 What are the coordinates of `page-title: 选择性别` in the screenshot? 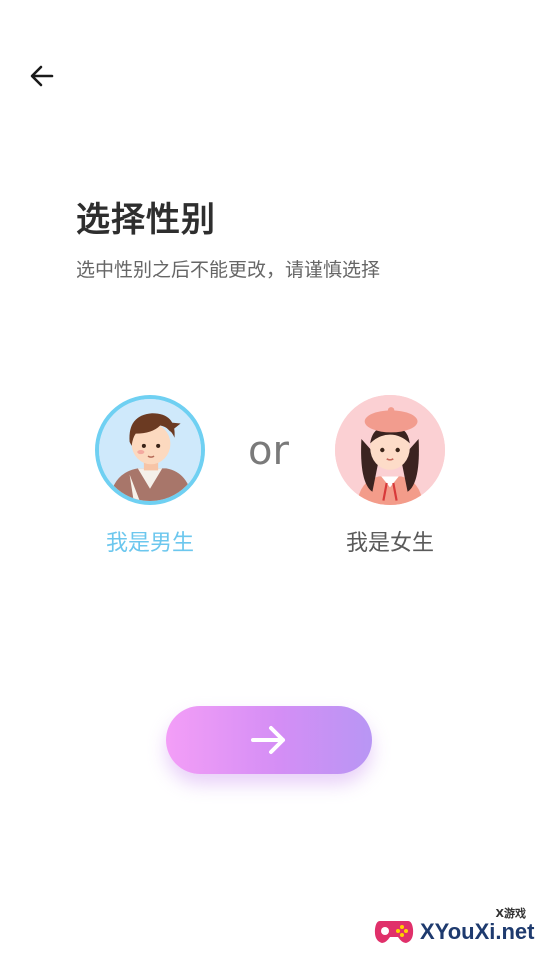 It's located at (146, 220).